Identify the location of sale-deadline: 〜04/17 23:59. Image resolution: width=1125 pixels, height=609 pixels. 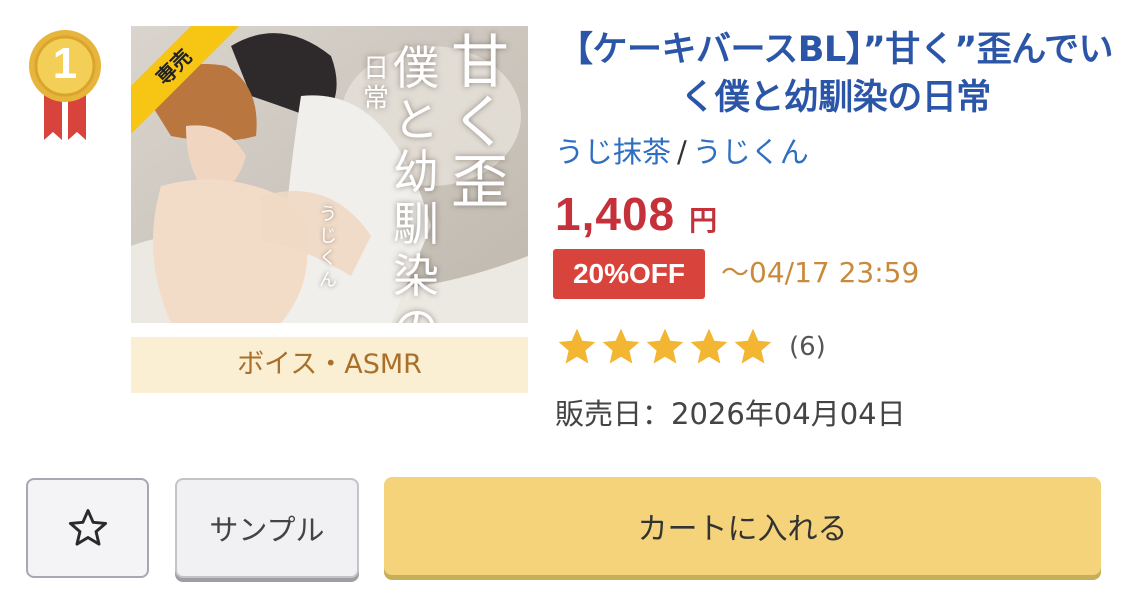
(820, 272).